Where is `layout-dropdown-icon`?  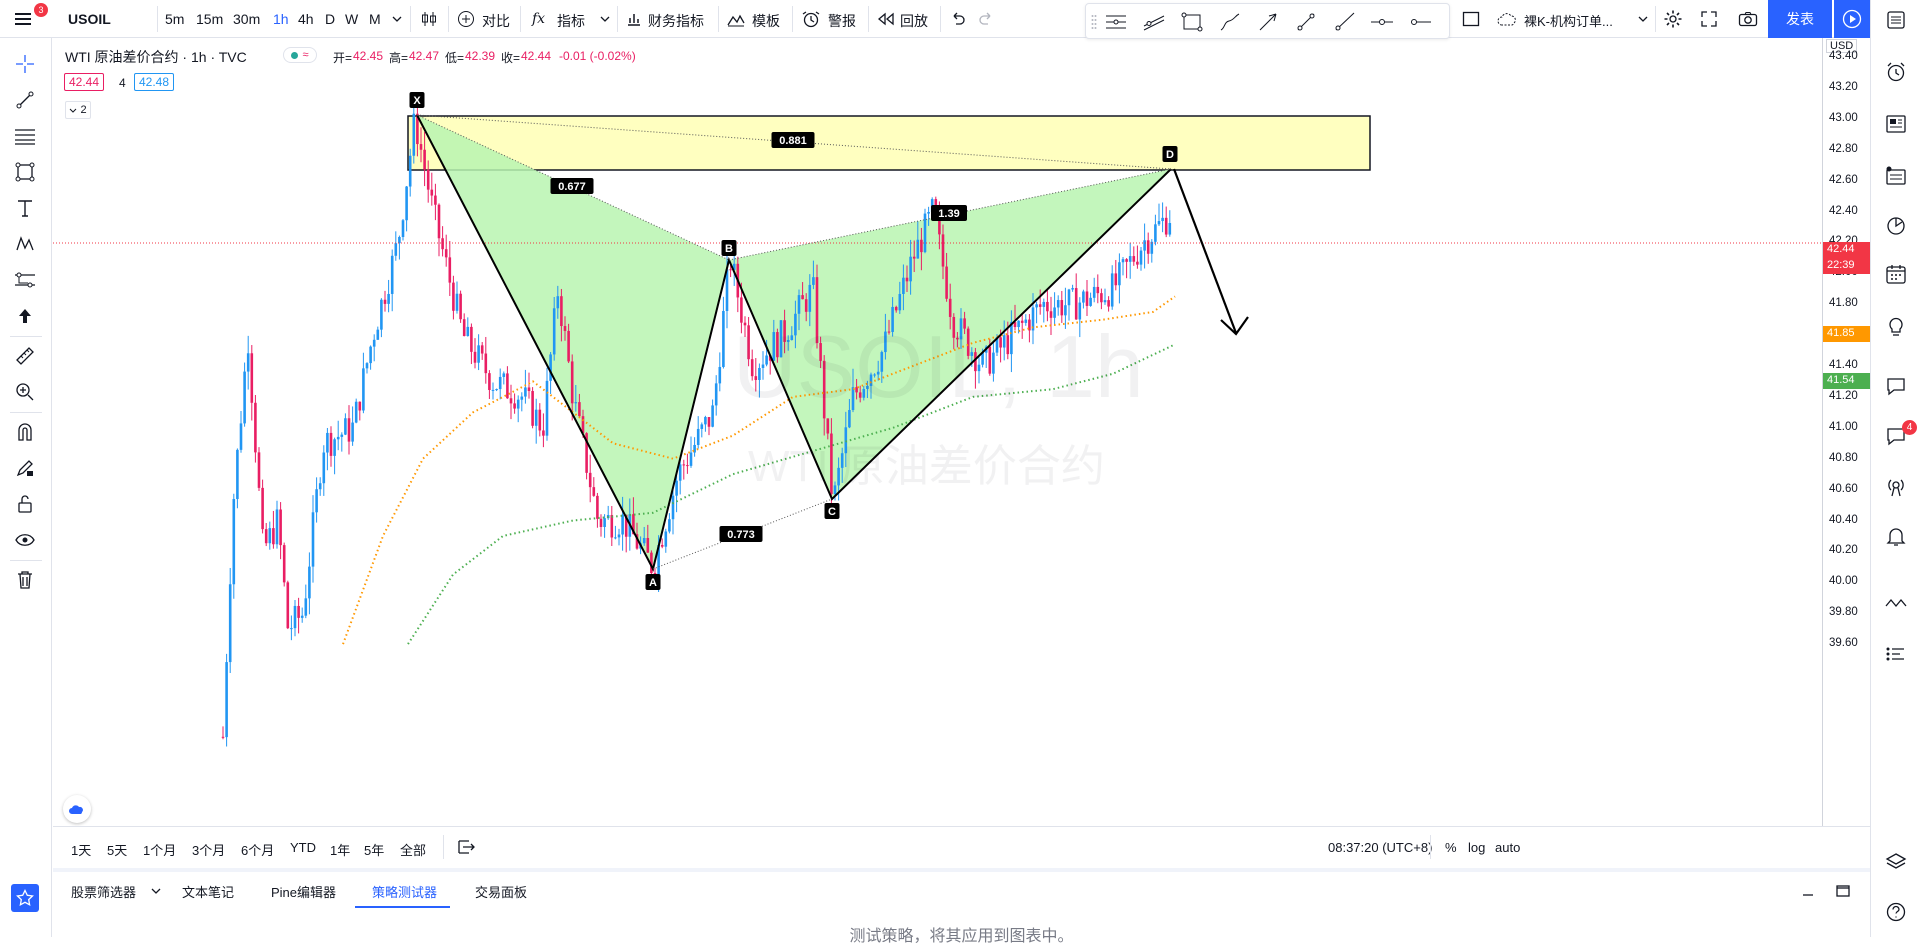
layout-dropdown-icon is located at coordinates (1643, 19).